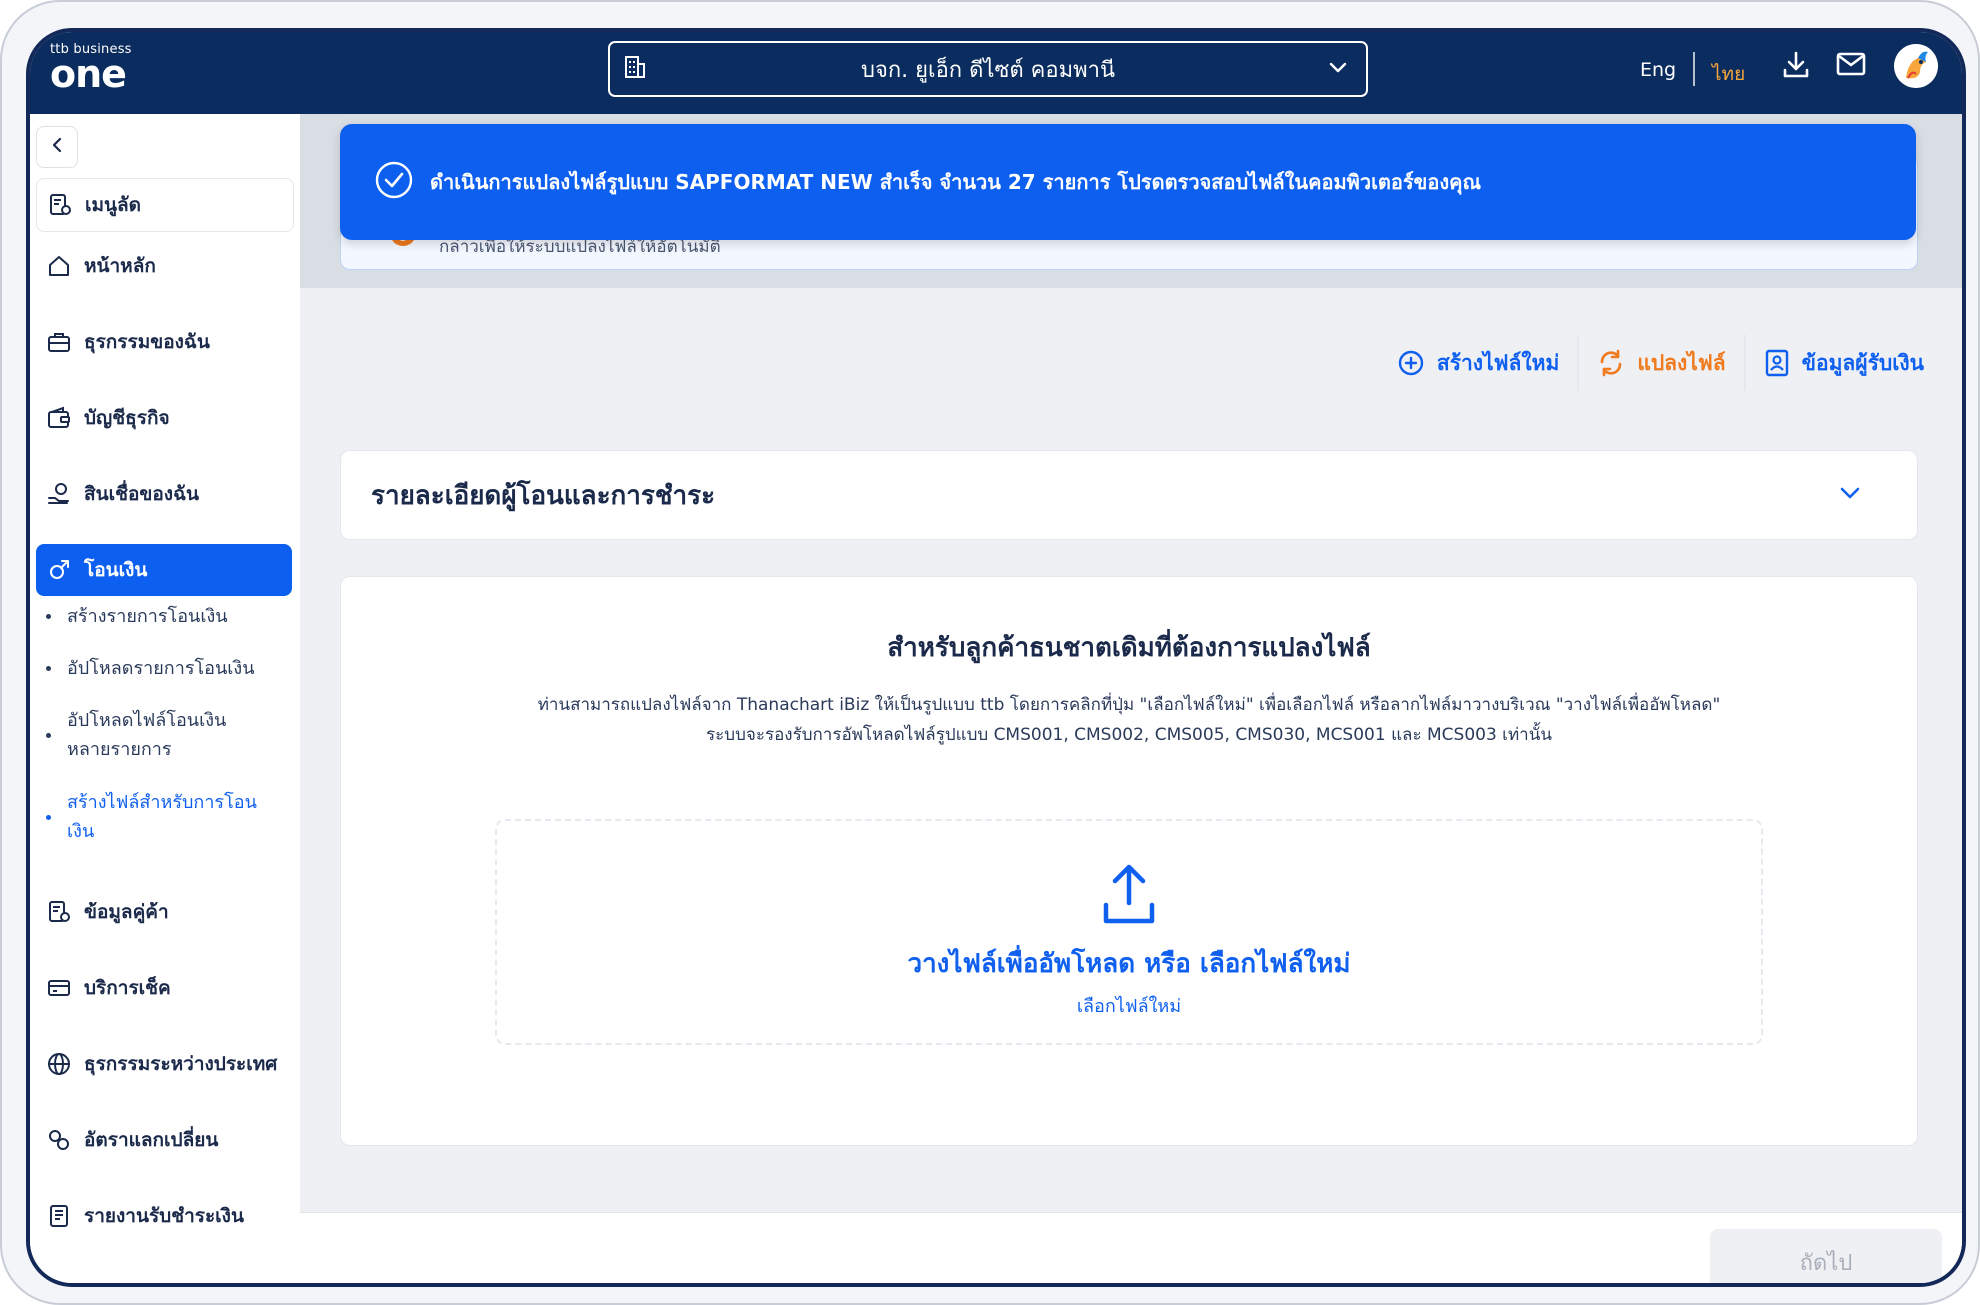 The width and height of the screenshot is (1980, 1305). I want to click on sidebar-subitem-label: อัปโหลดรายการโอนเงิน, so click(161, 668).